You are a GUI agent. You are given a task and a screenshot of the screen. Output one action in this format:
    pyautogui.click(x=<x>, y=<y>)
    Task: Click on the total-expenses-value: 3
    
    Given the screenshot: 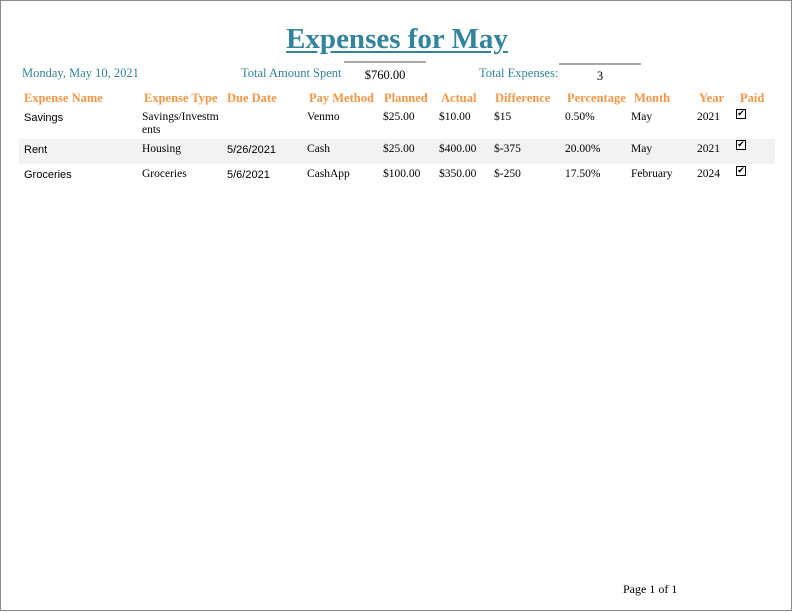 What is the action you would take?
    pyautogui.click(x=600, y=76)
    